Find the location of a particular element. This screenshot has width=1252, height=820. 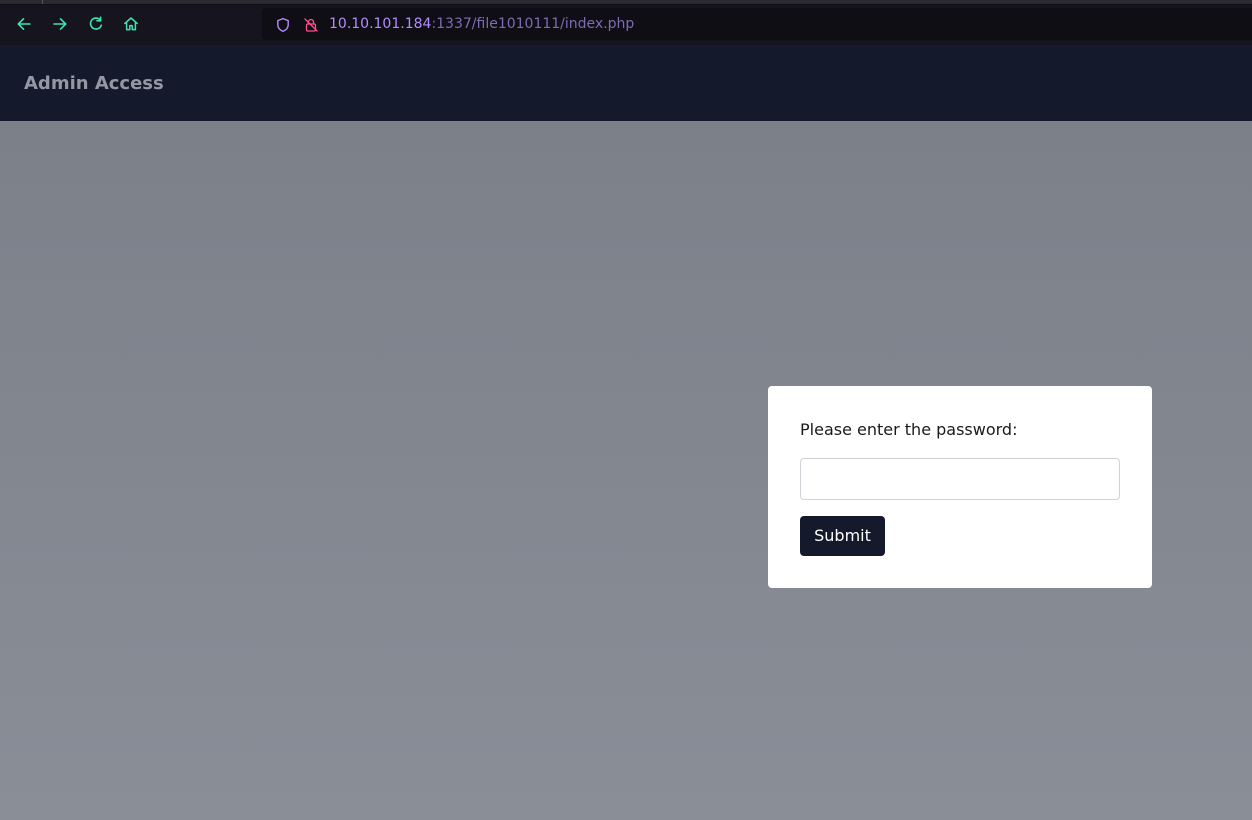

url-text: 10.10.101.184:1337/file1010111/index.php is located at coordinates (481, 24).